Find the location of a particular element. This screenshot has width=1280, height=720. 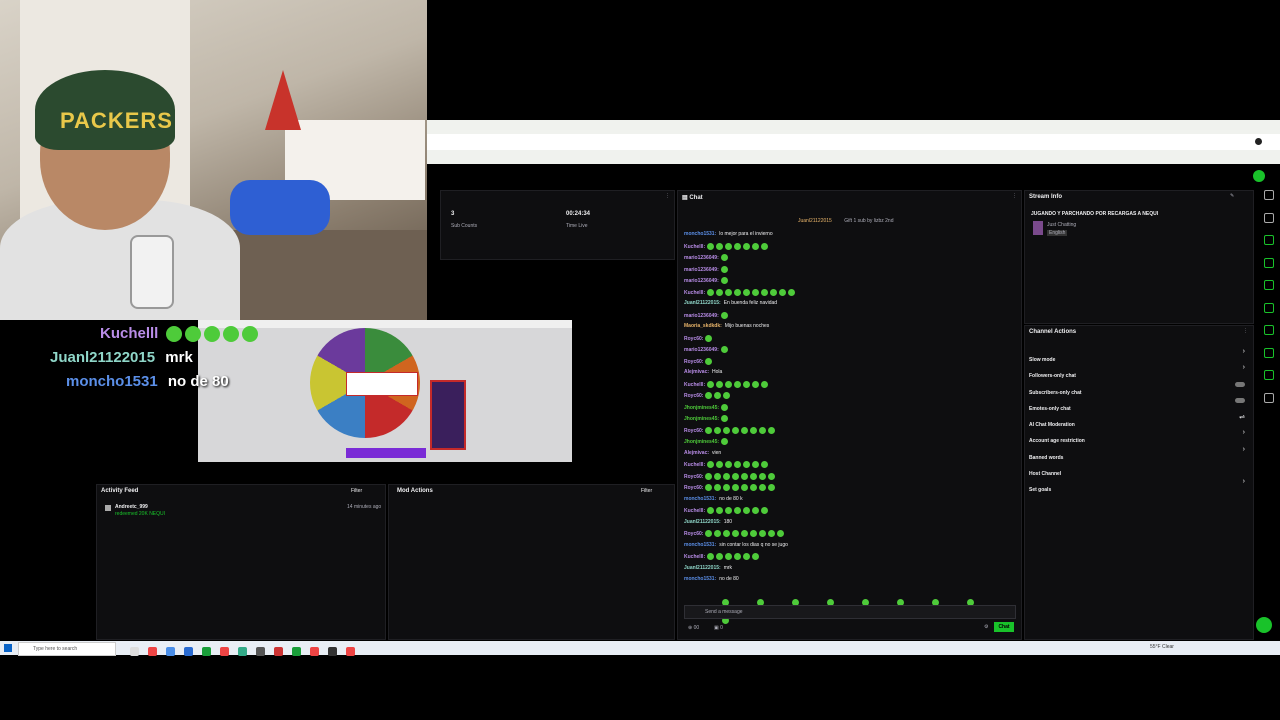

language-tag: English is located at coordinates (1057, 233).